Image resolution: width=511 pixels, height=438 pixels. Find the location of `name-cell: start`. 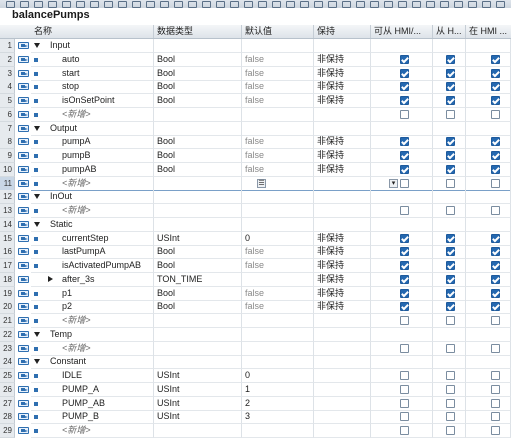

name-cell: start is located at coordinates (92, 73).